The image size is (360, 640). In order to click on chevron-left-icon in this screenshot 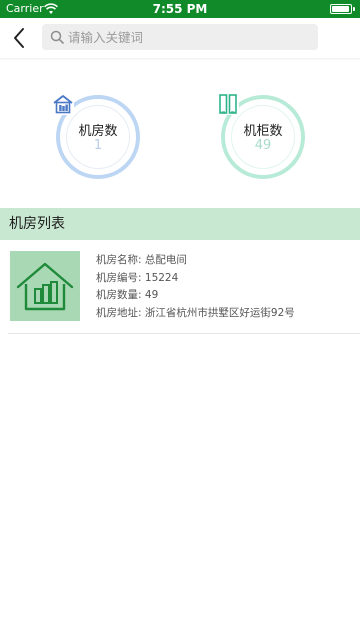, I will do `click(19, 38)`.